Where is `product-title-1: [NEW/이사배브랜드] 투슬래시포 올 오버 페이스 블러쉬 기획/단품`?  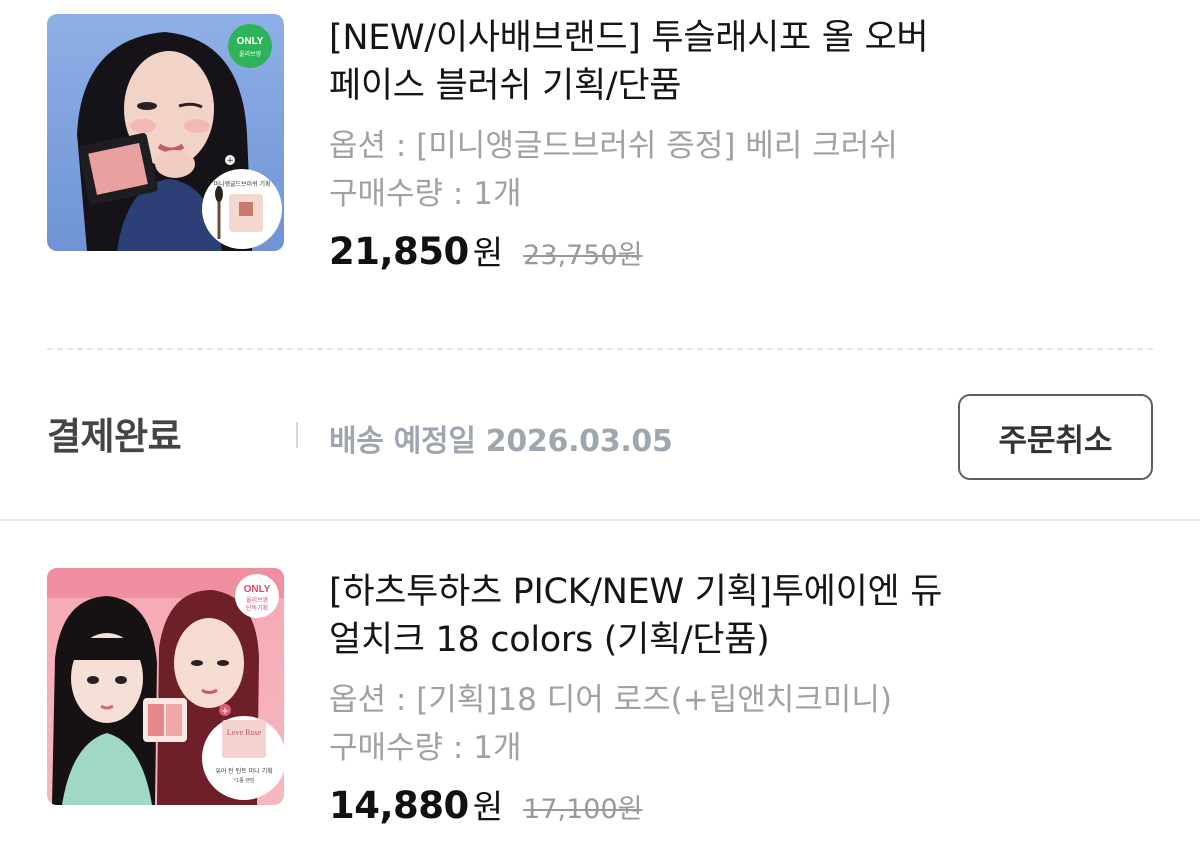
product-title-1: [NEW/이사배브랜드] 투슬래시포 올 오버 페이스 블러쉬 기획/단품 is located at coordinates (729, 62).